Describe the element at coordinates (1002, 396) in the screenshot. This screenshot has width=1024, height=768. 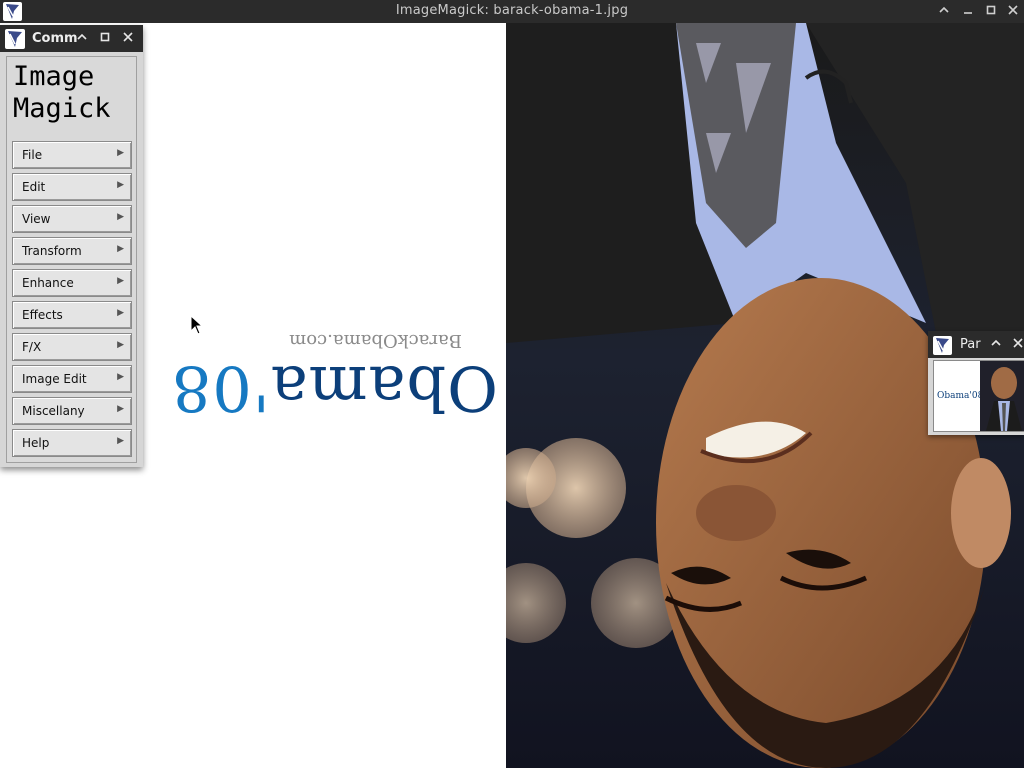
I see `thumbnail-photo` at that location.